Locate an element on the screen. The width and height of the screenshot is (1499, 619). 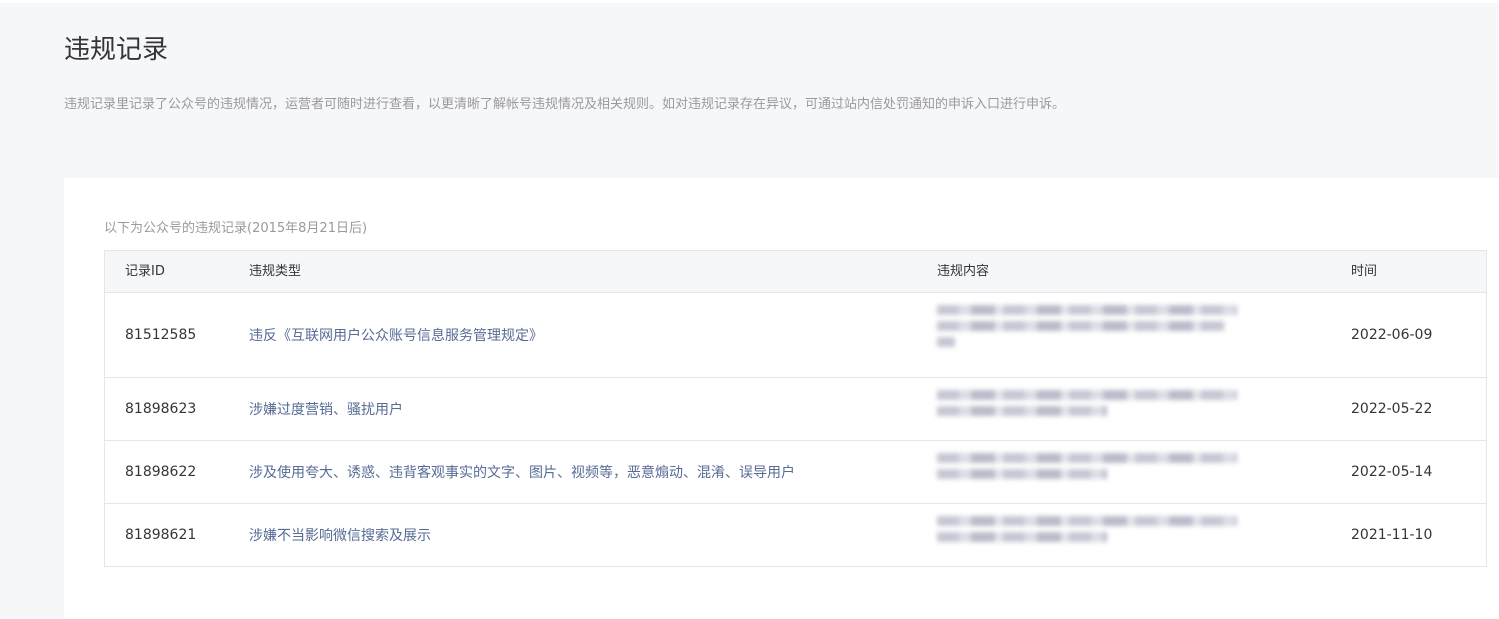
record-id: 81512585 is located at coordinates (161, 335).